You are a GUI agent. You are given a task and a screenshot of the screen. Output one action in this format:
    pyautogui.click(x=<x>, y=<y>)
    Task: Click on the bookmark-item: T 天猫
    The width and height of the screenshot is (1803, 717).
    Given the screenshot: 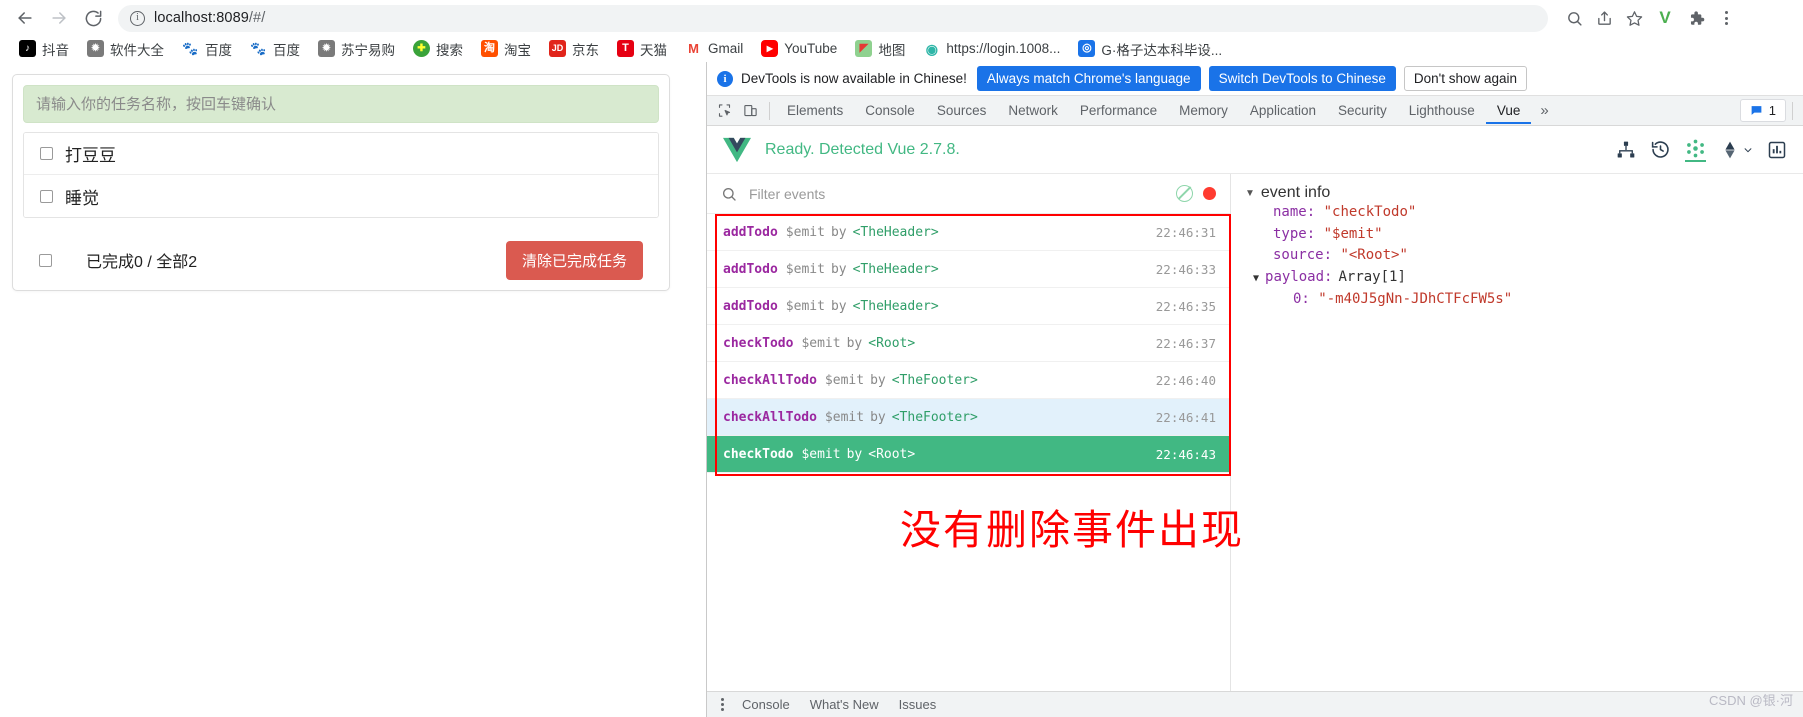 What is the action you would take?
    pyautogui.click(x=642, y=49)
    